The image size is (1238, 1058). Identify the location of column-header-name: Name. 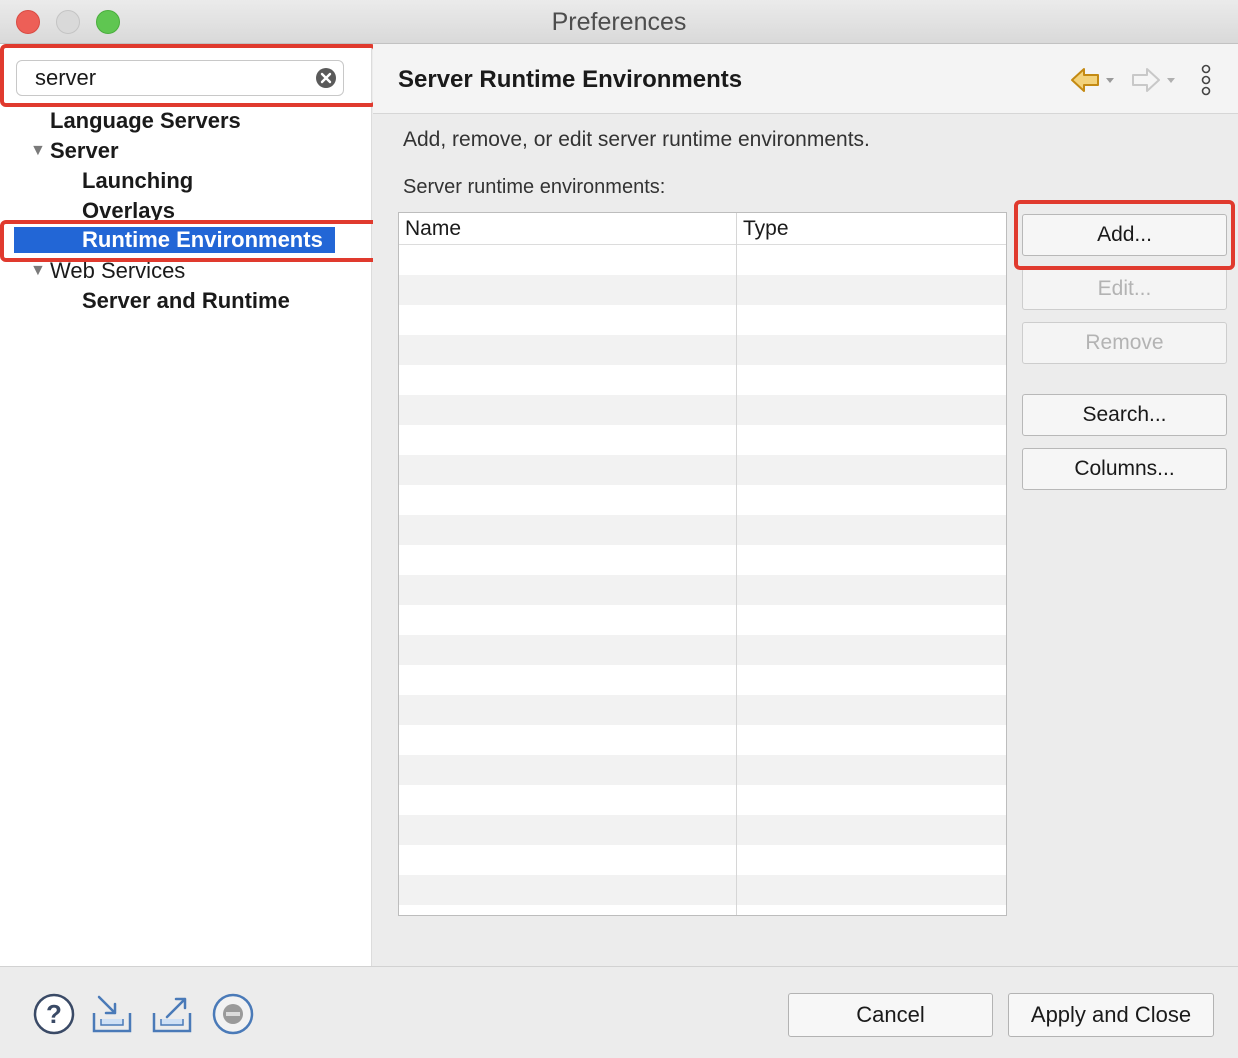
(433, 229).